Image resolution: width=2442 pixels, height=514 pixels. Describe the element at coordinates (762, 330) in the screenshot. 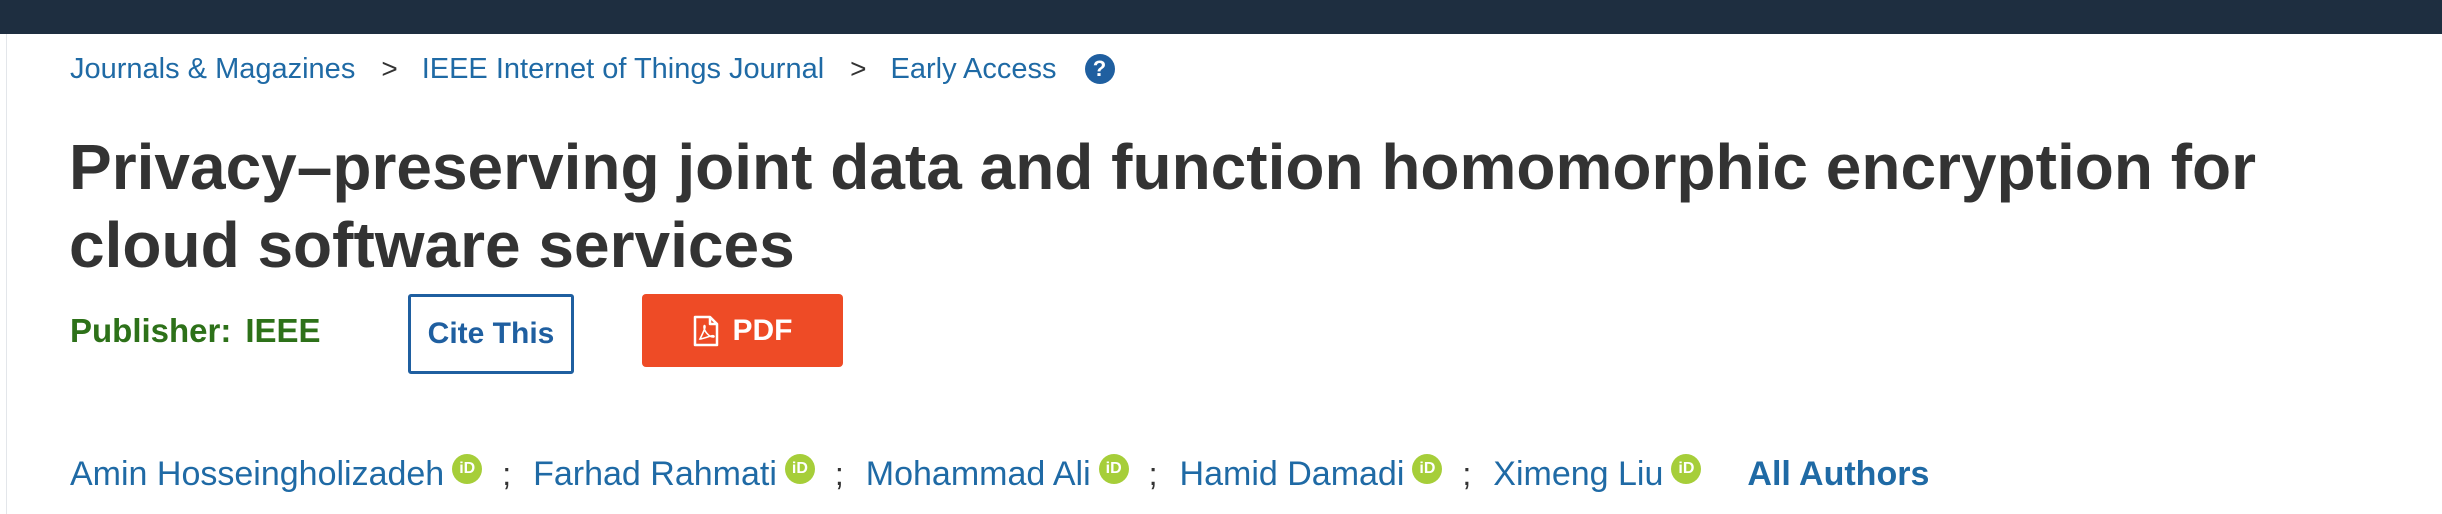

I see `pdf-button-label: PDF` at that location.